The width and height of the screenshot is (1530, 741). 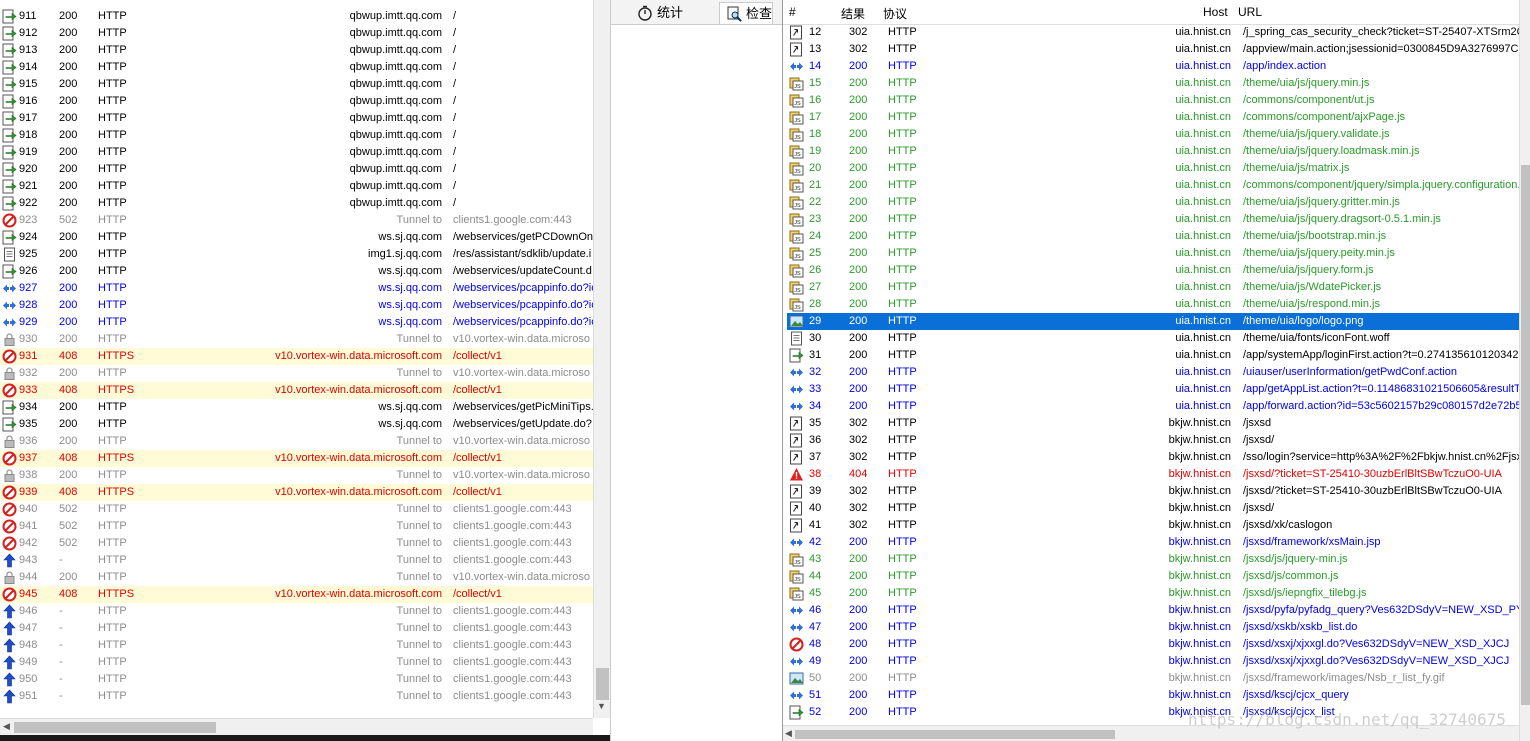 I want to click on table-row: 951 - HTTP Tunnel to clients1.google.com:443, so click(x=296, y=696).